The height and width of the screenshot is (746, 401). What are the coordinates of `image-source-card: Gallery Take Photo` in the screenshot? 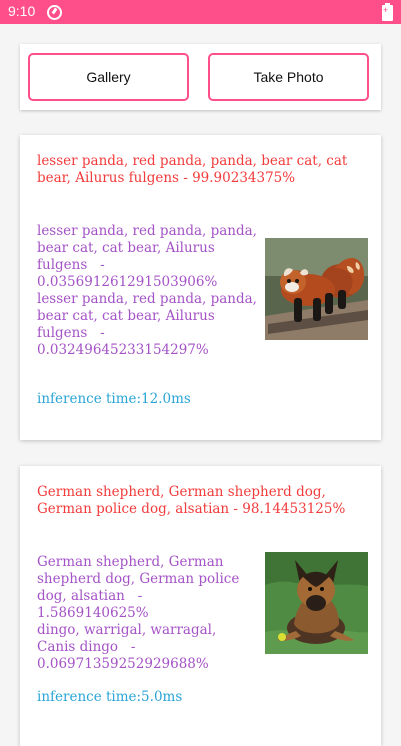 It's located at (200, 77).